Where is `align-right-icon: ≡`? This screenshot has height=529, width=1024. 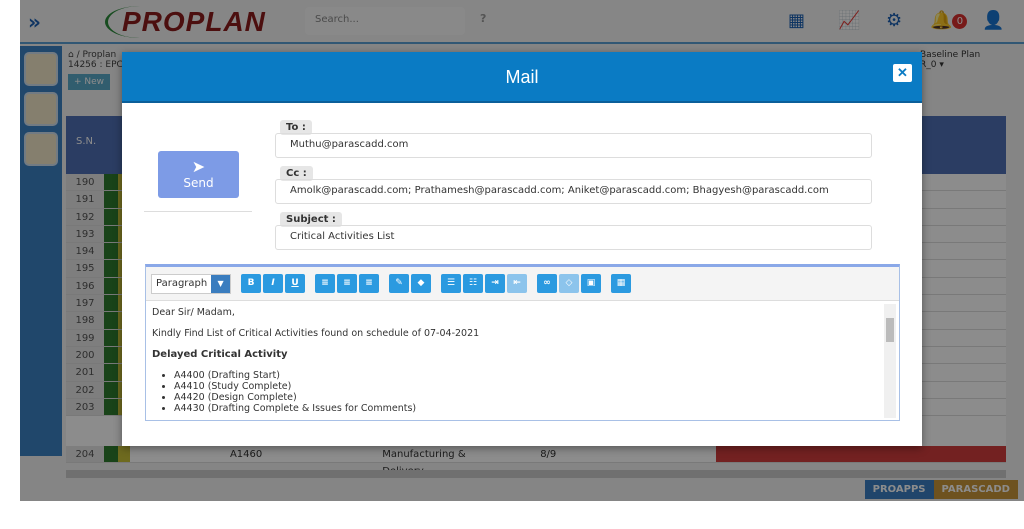 align-right-icon: ≡ is located at coordinates (369, 283).